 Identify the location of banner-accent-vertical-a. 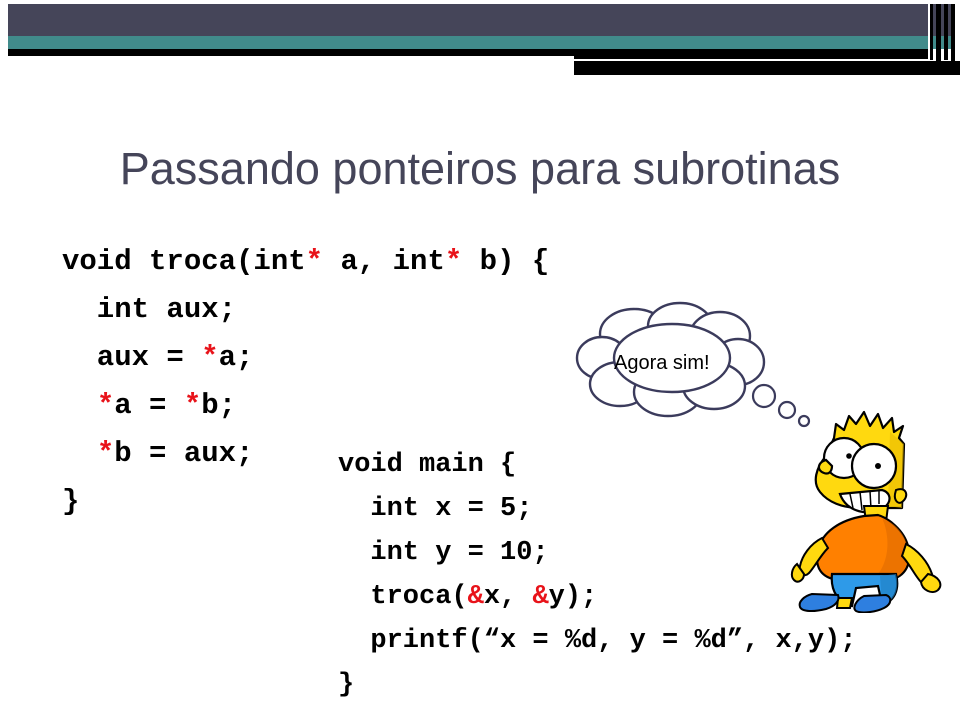
(931, 32).